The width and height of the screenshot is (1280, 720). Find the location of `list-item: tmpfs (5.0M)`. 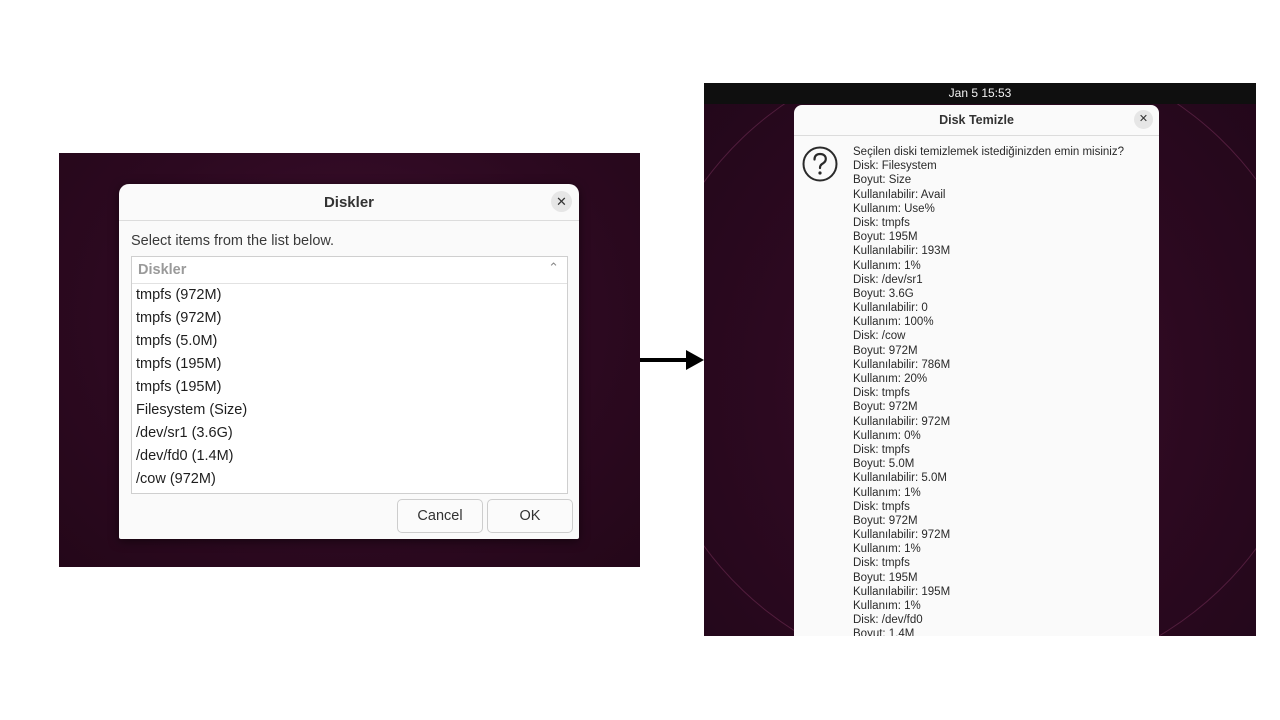

list-item: tmpfs (5.0M) is located at coordinates (349, 341).